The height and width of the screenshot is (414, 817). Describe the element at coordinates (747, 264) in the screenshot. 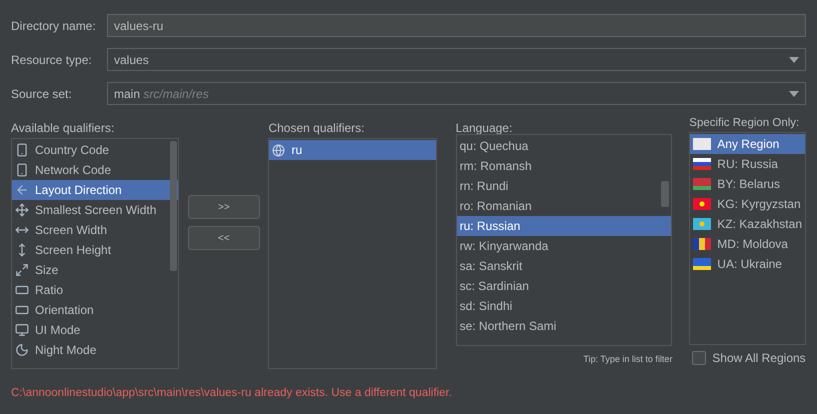

I see `region-item: UA: Ukraine` at that location.